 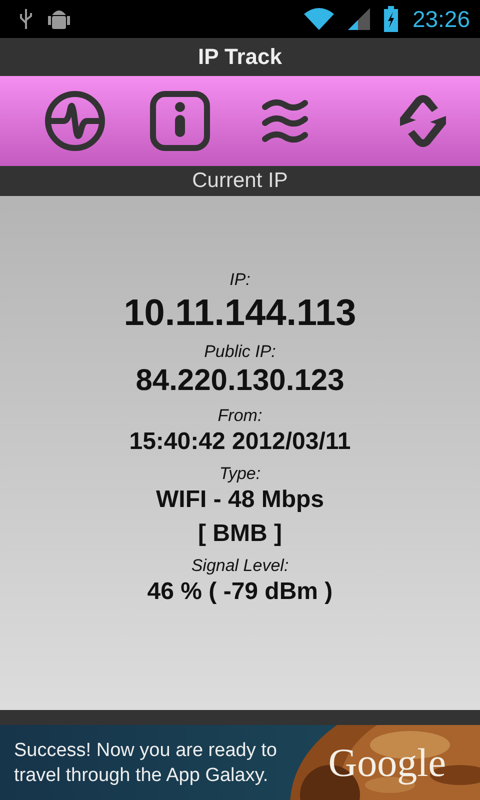 I want to click on wifi-icon, so click(x=319, y=19).